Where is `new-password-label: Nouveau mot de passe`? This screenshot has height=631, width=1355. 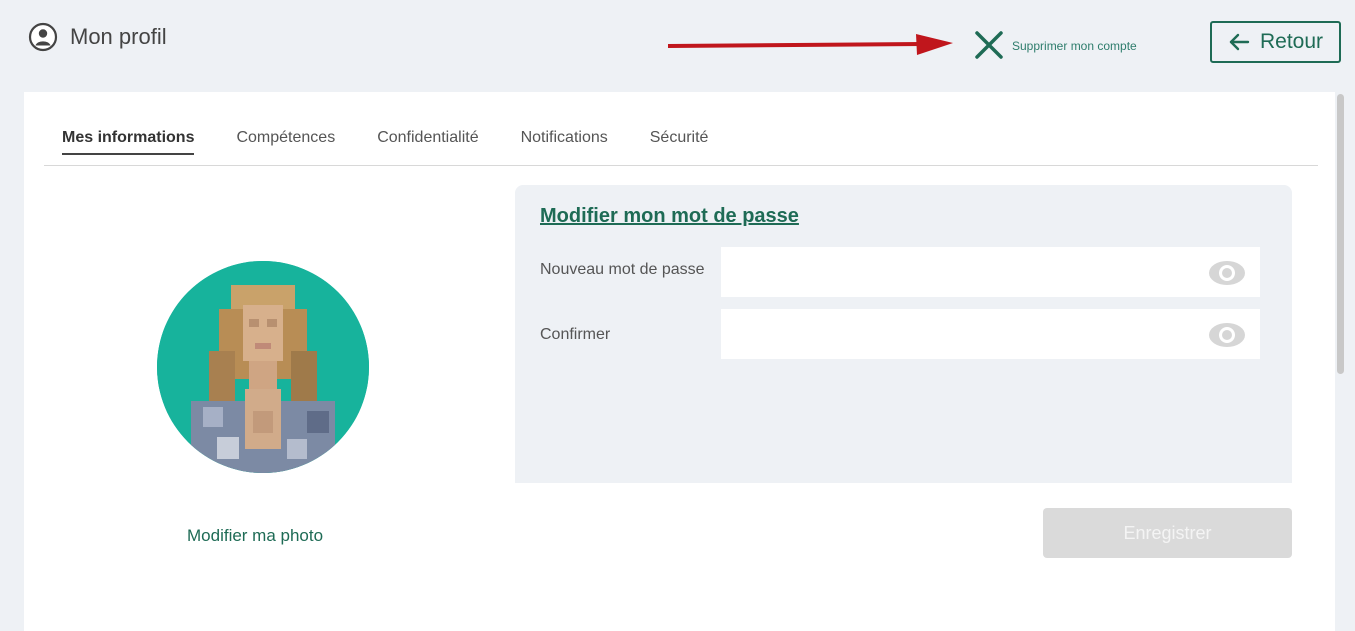 new-password-label: Nouveau mot de passe is located at coordinates (622, 269).